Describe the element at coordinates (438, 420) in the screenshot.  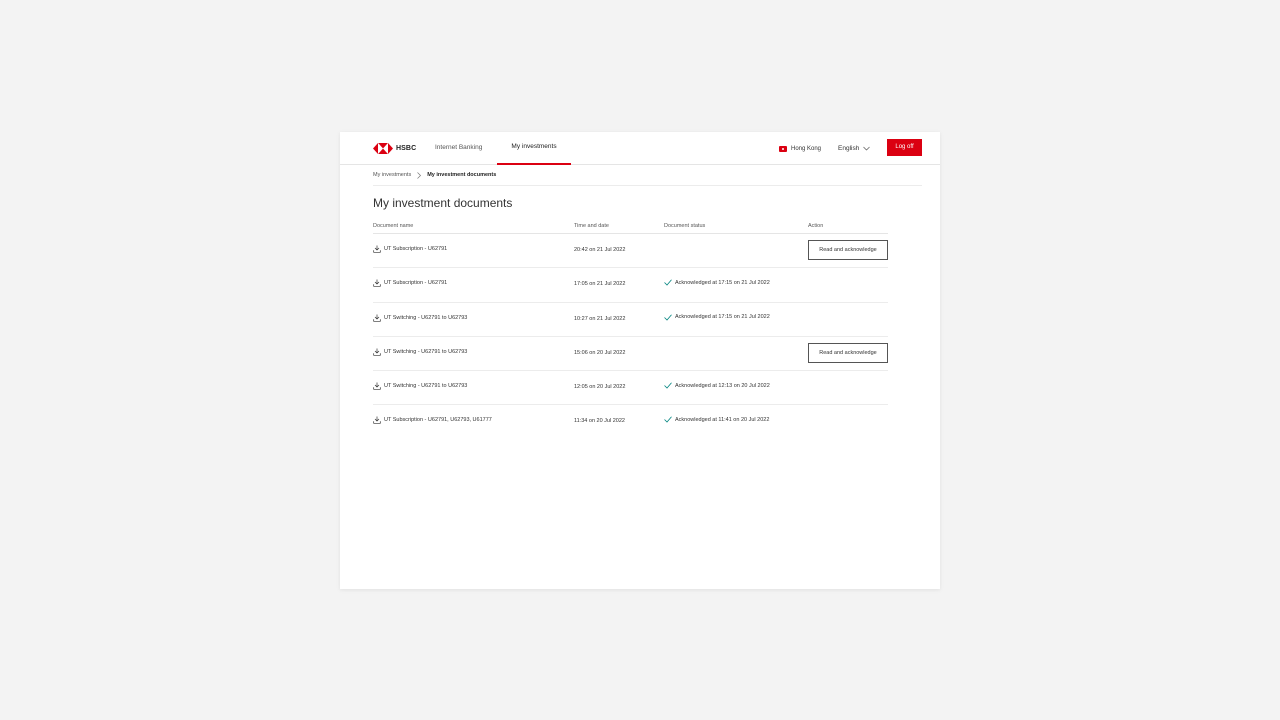
I see `document-name: UT Subscription - U62791, U62793, U61777` at that location.